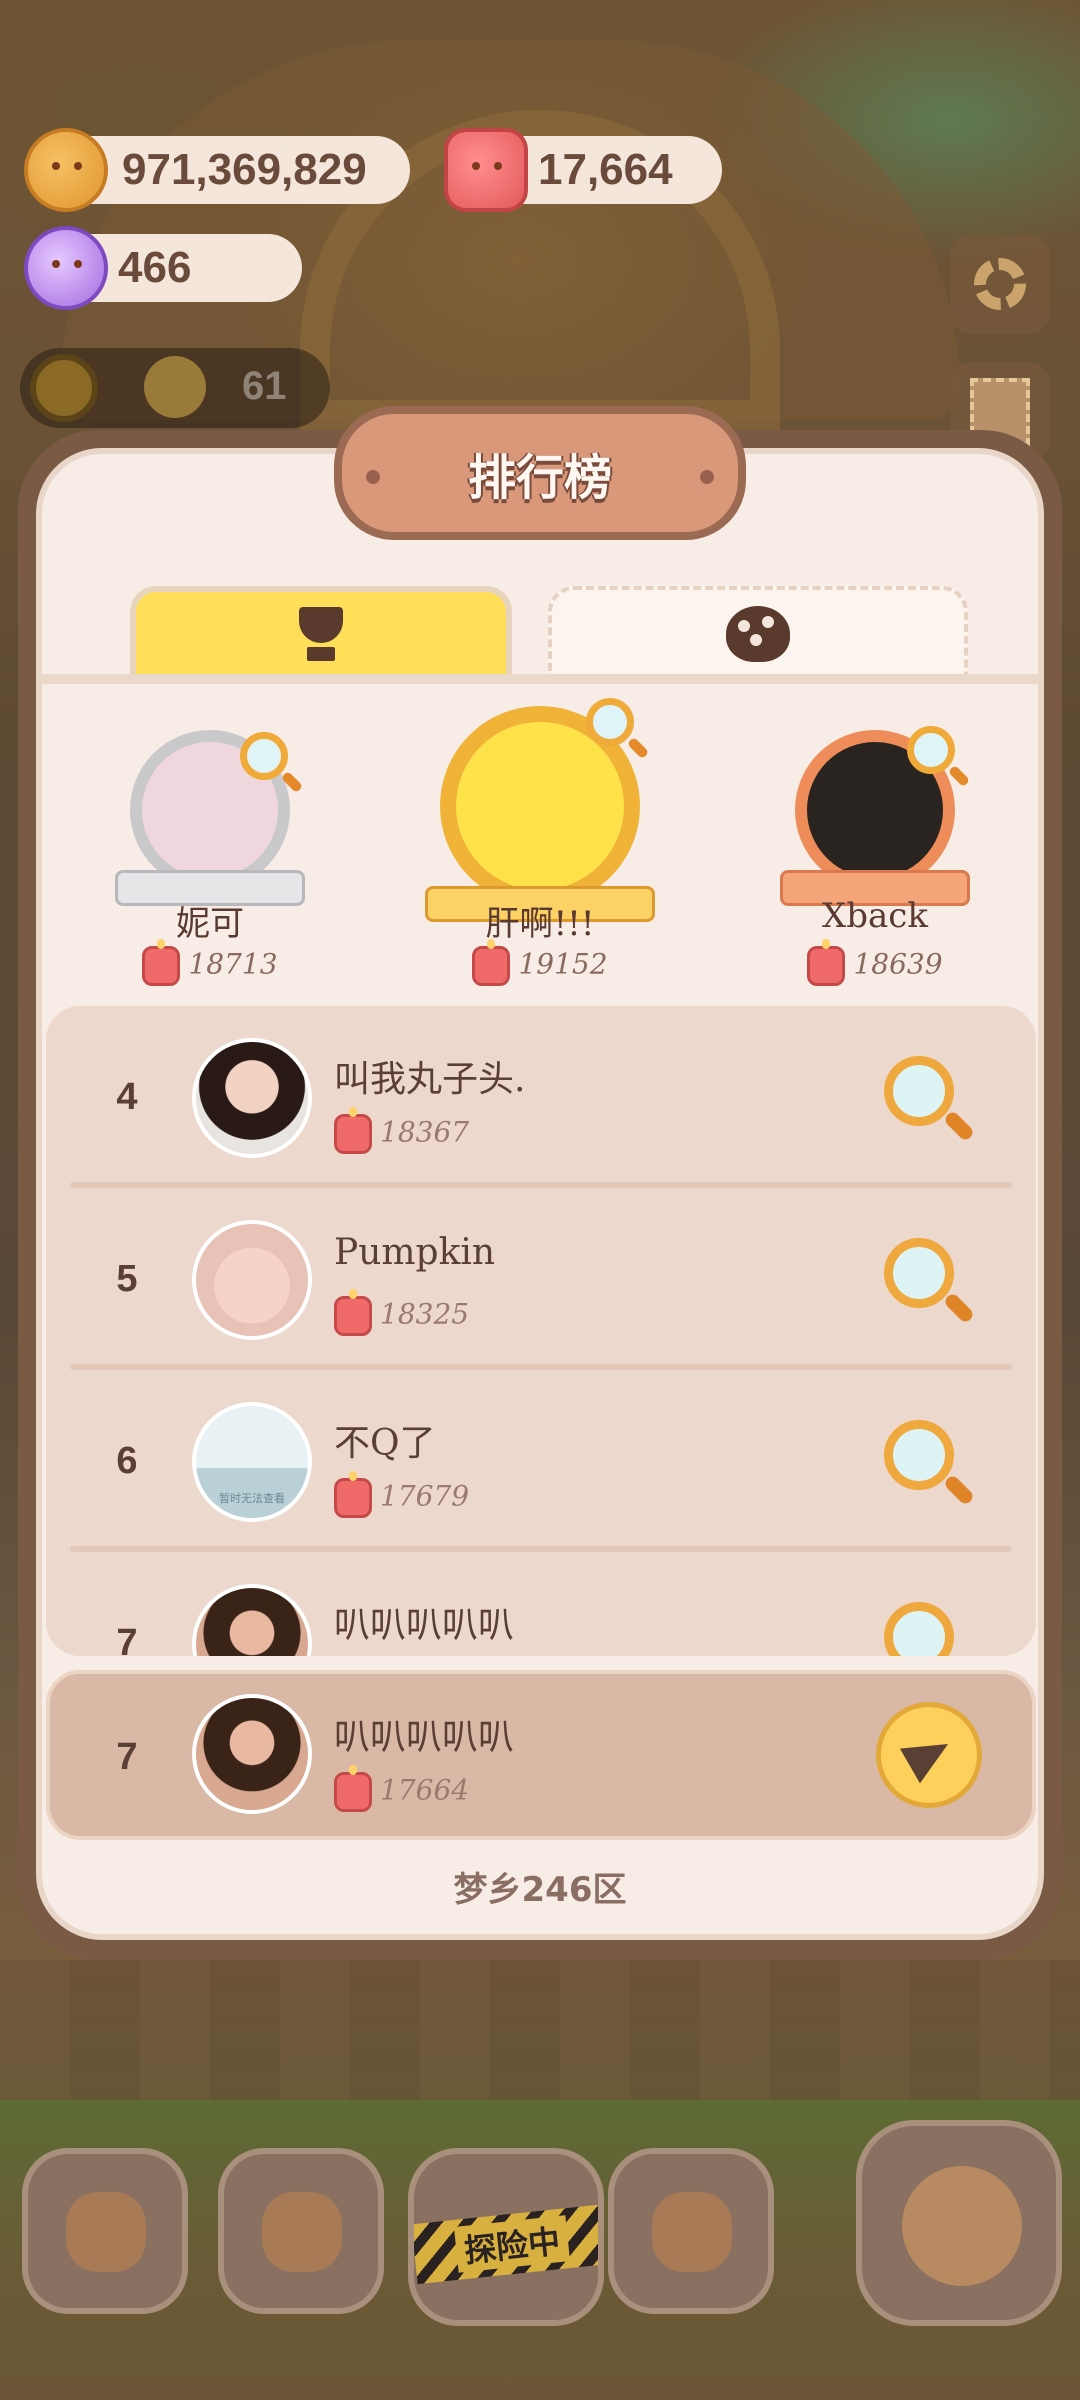 This screenshot has width=1080, height=2400. I want to click on podium-score-wrap: 18713, so click(210, 962).